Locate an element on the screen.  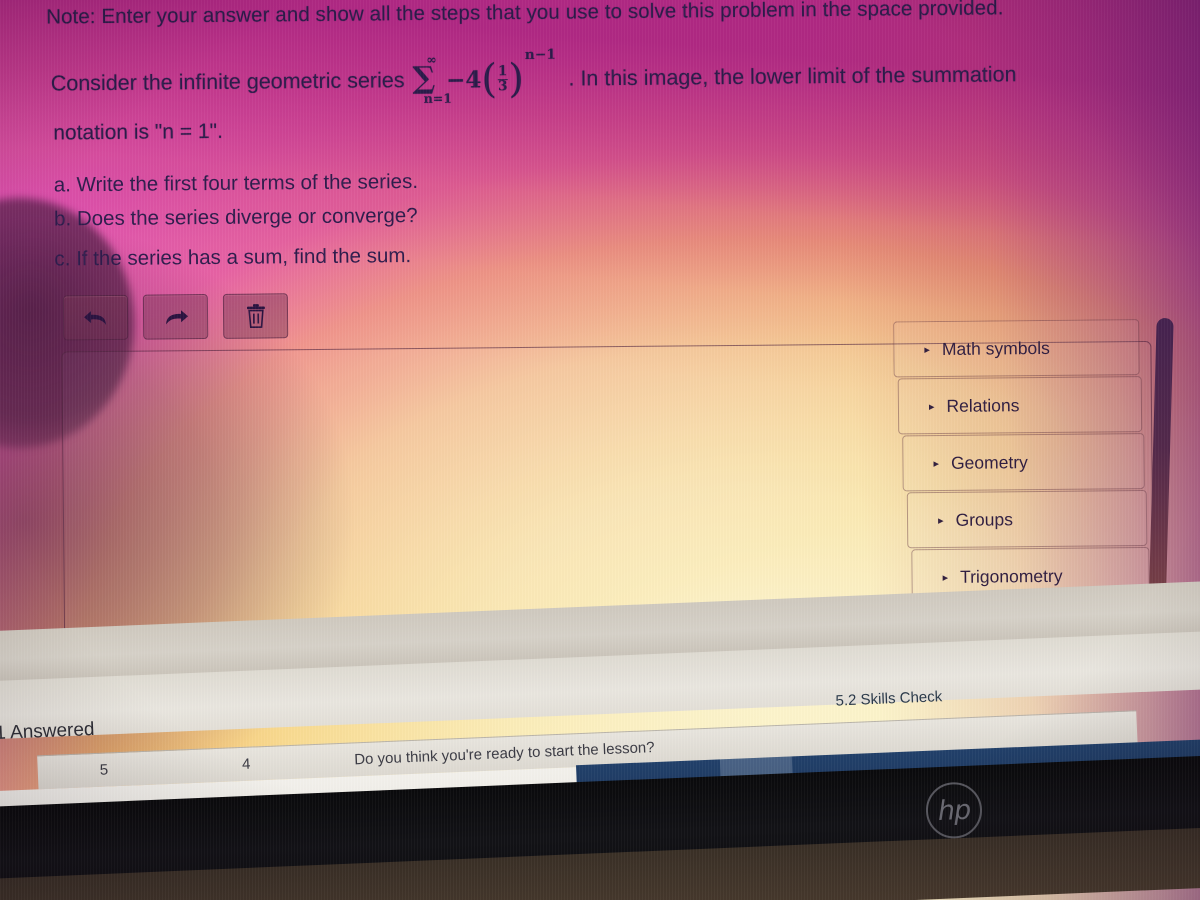
trash-icon is located at coordinates (255, 316).